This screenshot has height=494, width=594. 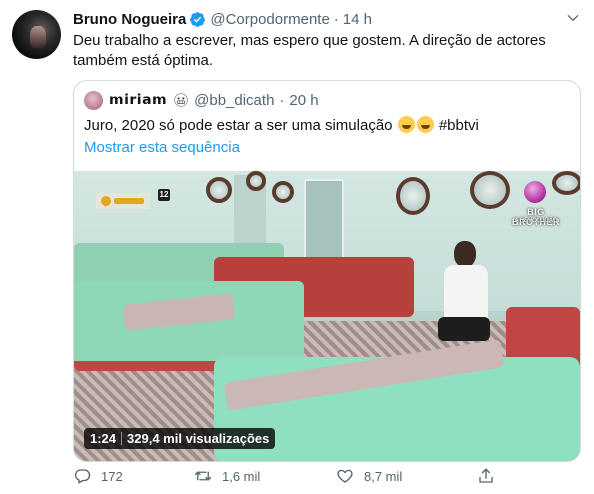 What do you see at coordinates (304, 100) in the screenshot?
I see `quoted-timestamp: 20 h` at bounding box center [304, 100].